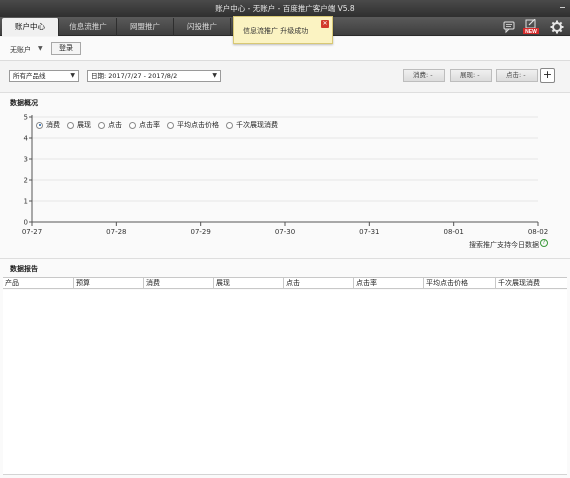 The width and height of the screenshot is (570, 478). What do you see at coordinates (285, 232) in the screenshot?
I see `x-tick-label: 07-30` at bounding box center [285, 232].